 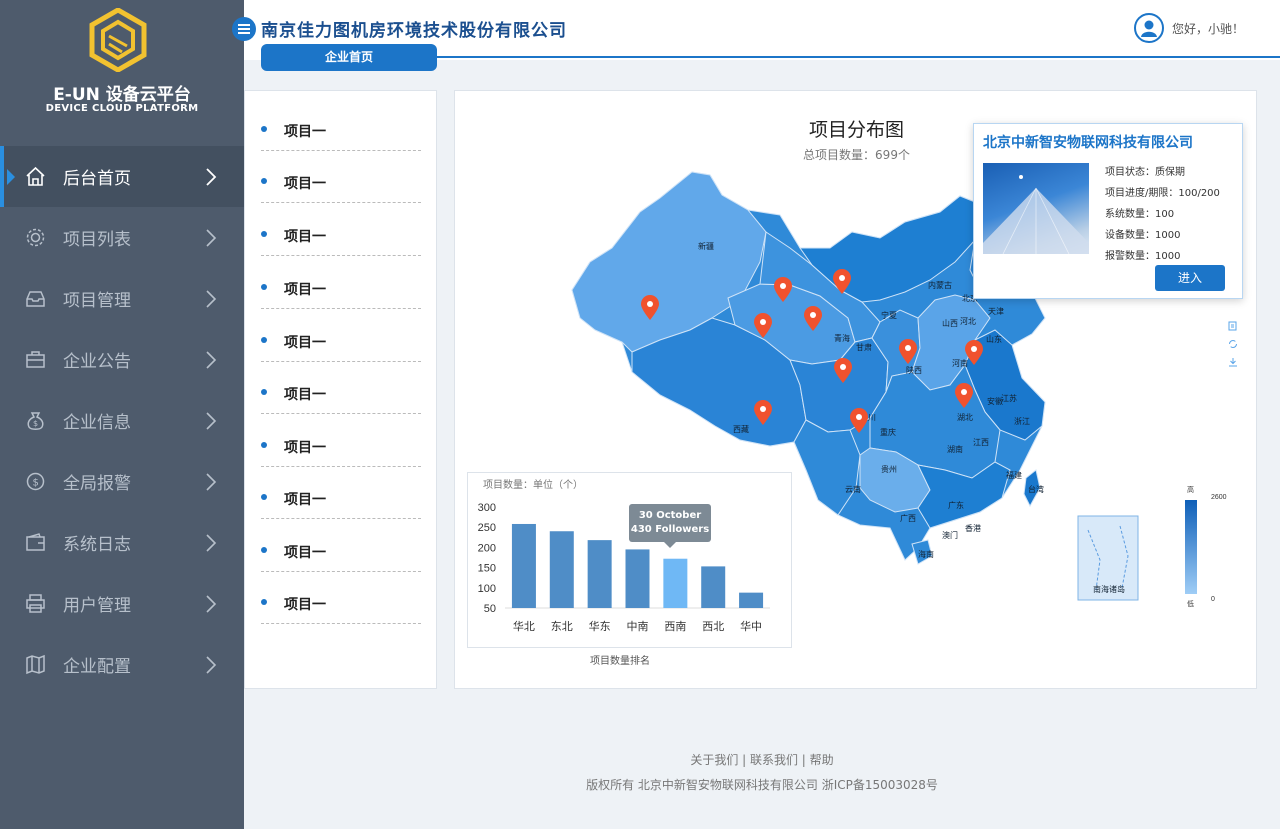 What do you see at coordinates (1208, 29) in the screenshot?
I see `user-greeting: 您好，小驰！` at bounding box center [1208, 29].